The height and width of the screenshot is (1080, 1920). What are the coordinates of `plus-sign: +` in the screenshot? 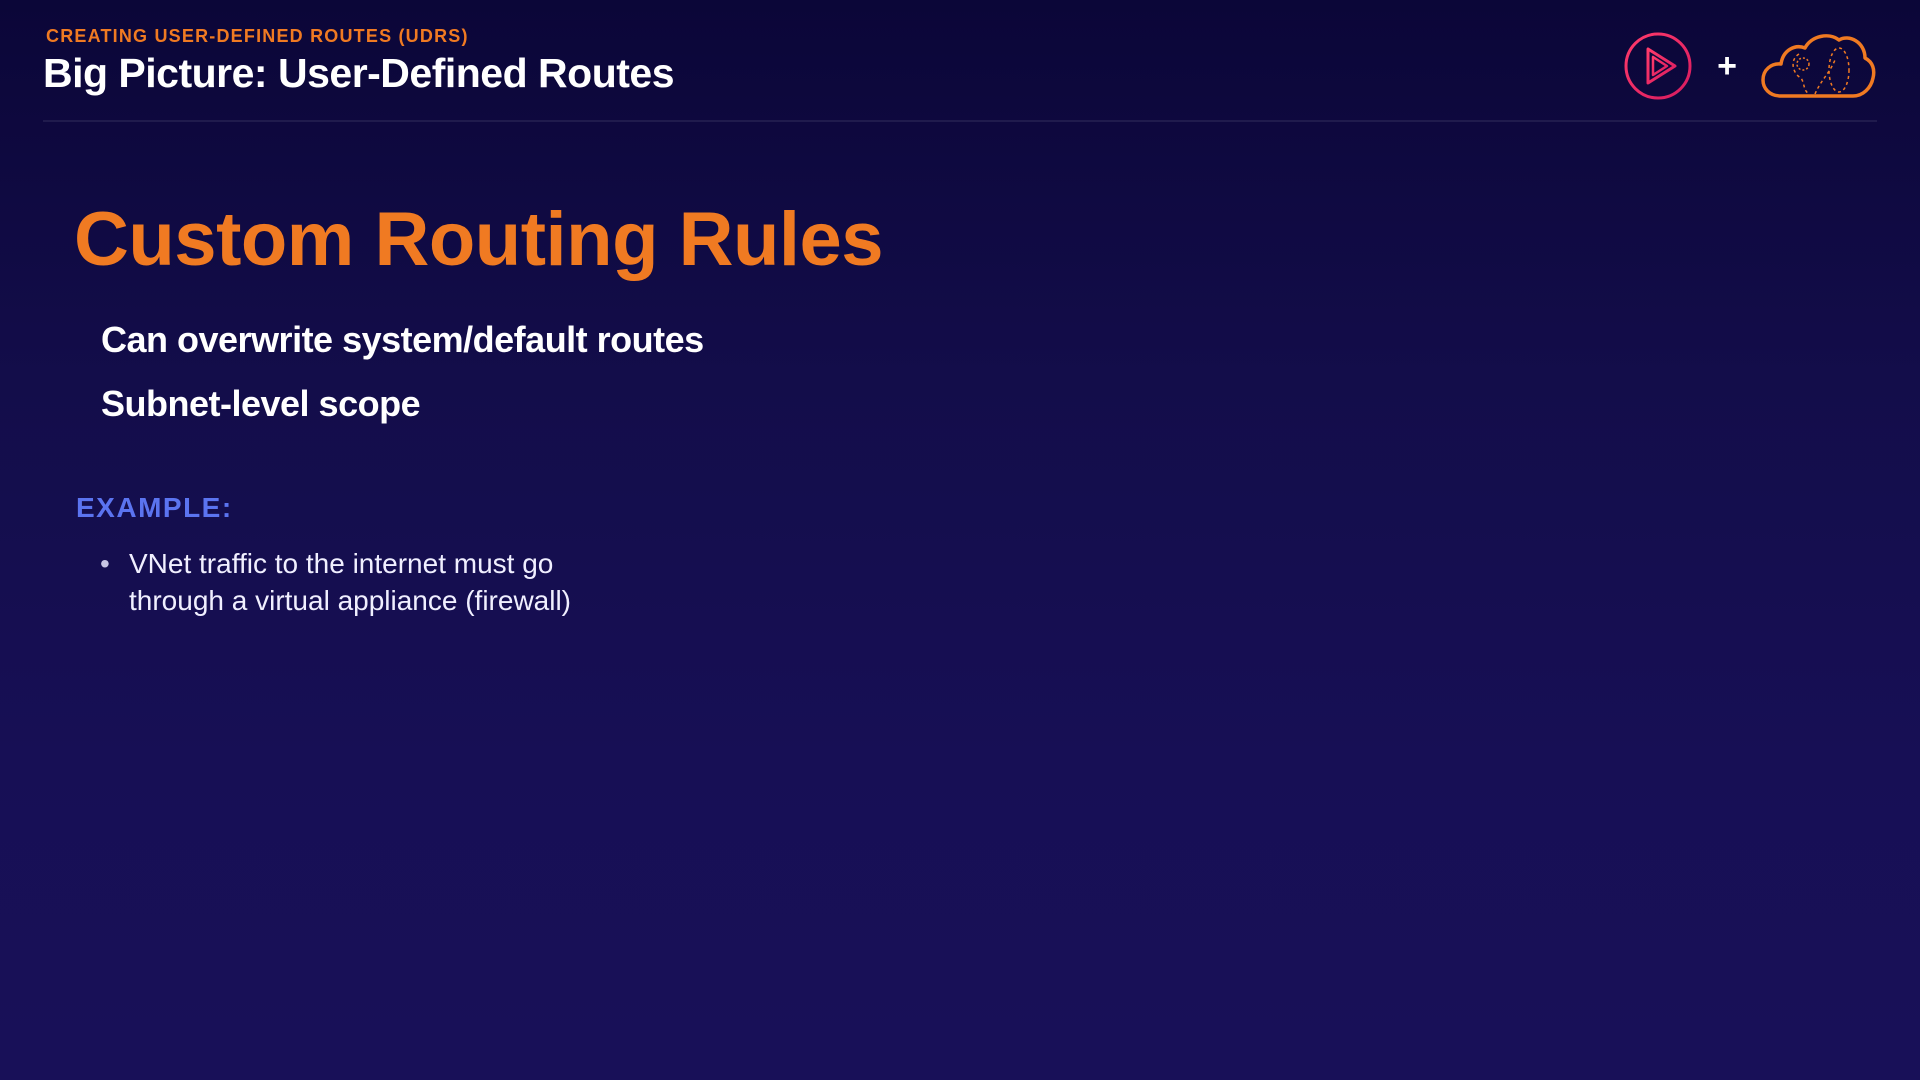 It's located at (1727, 65).